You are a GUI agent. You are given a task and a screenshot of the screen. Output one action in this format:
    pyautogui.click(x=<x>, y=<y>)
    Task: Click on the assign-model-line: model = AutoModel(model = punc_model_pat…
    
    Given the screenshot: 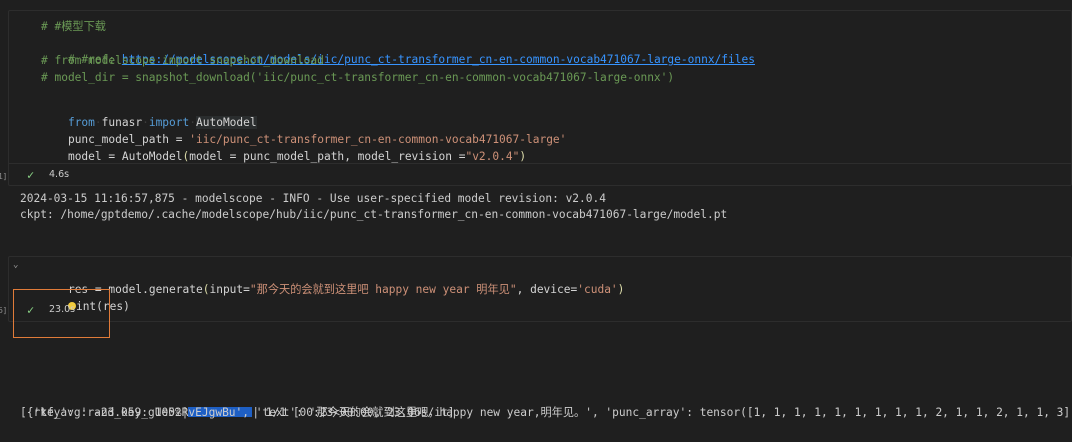 What is the action you would take?
    pyautogui.click(x=283, y=148)
    